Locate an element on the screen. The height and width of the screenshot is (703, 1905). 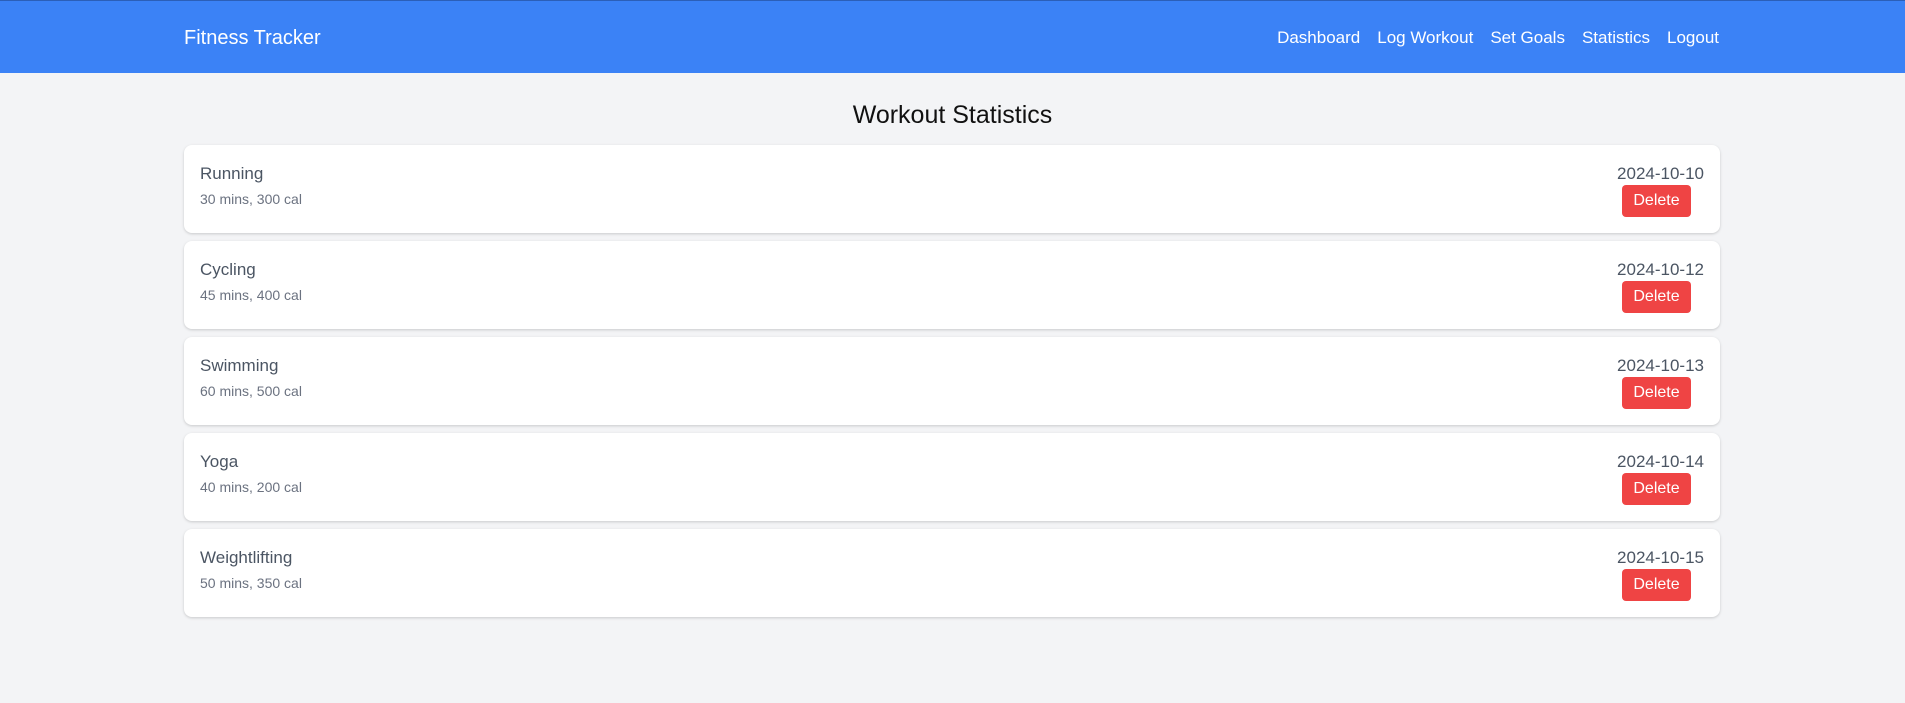
workout-card: Yoga 40 mins, 200 cal 2024-10-14 Delete is located at coordinates (952, 477).